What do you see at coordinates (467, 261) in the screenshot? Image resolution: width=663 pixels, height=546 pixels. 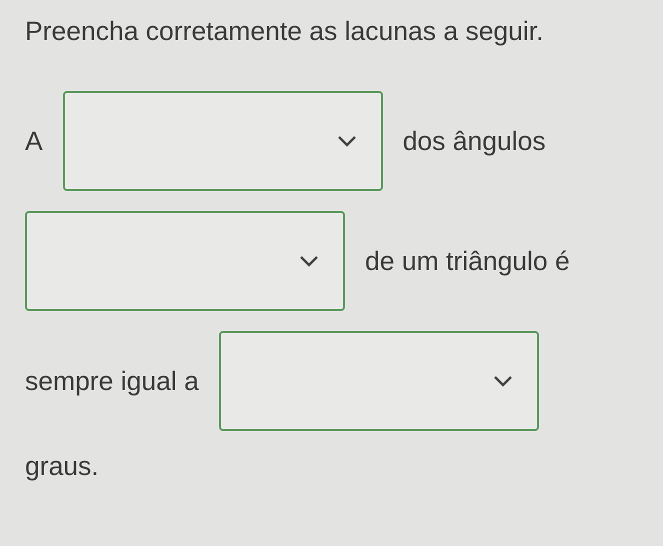 I see `sentence-text: de um triângulo é` at bounding box center [467, 261].